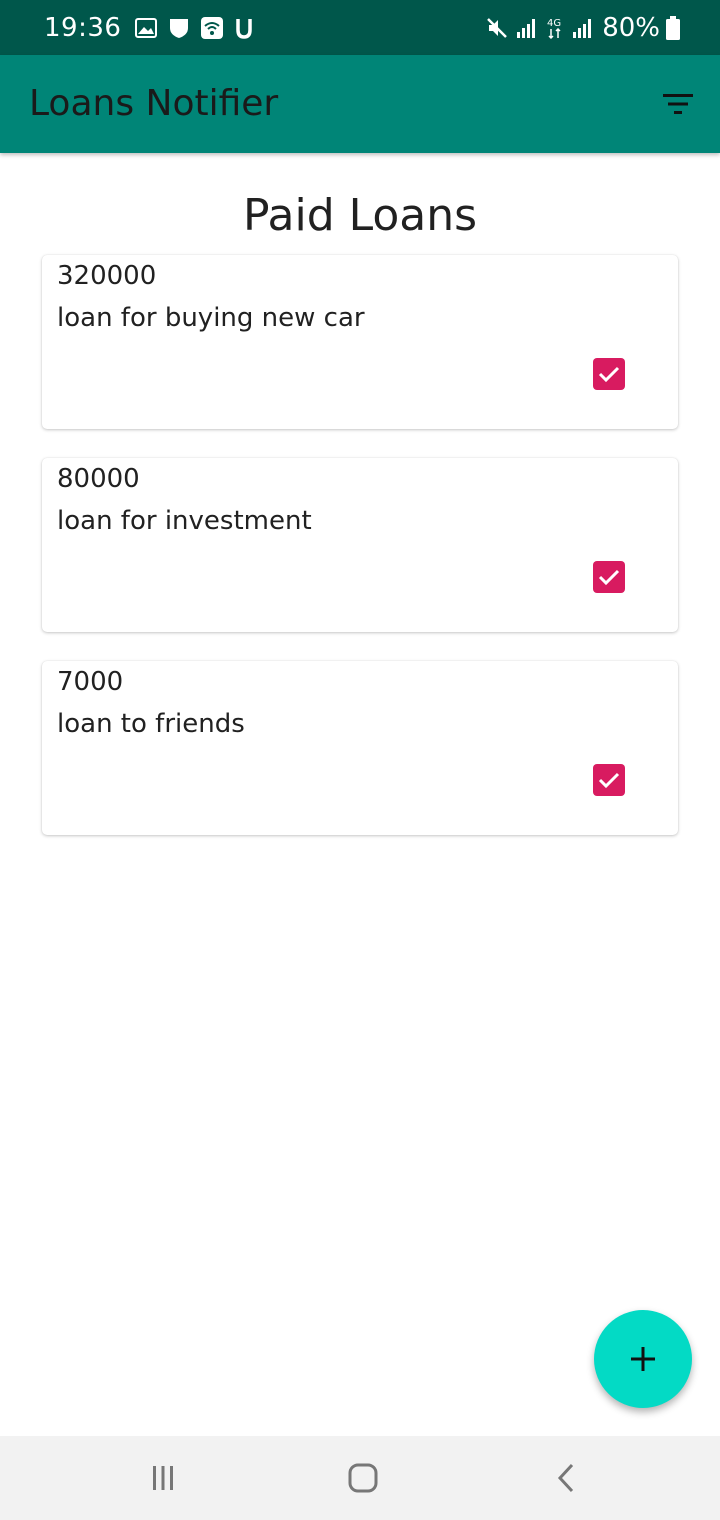 This screenshot has width=720, height=1520. I want to click on battery-icon, so click(673, 27).